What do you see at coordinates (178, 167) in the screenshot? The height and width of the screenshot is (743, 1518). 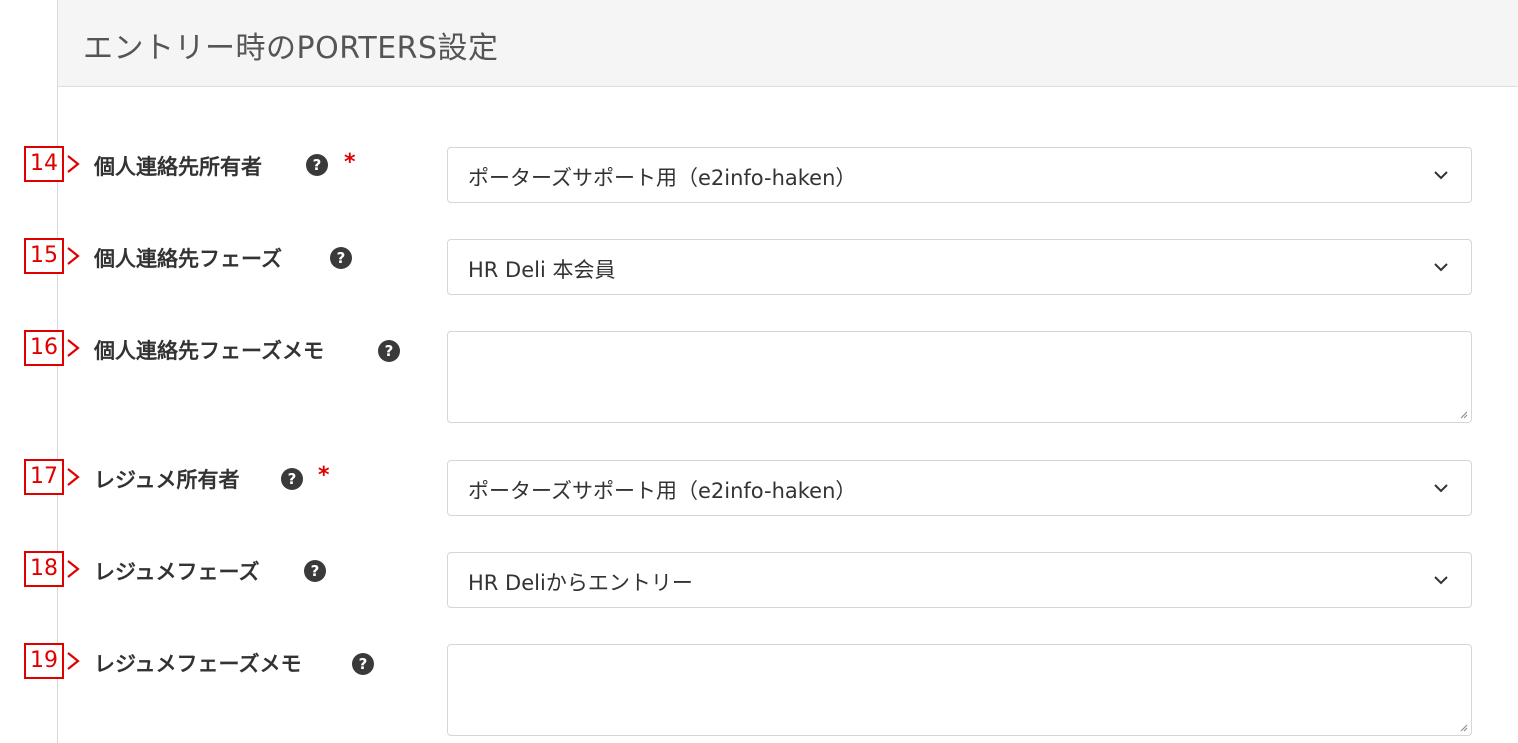 I see `field-label: 個人連絡先所有者` at bounding box center [178, 167].